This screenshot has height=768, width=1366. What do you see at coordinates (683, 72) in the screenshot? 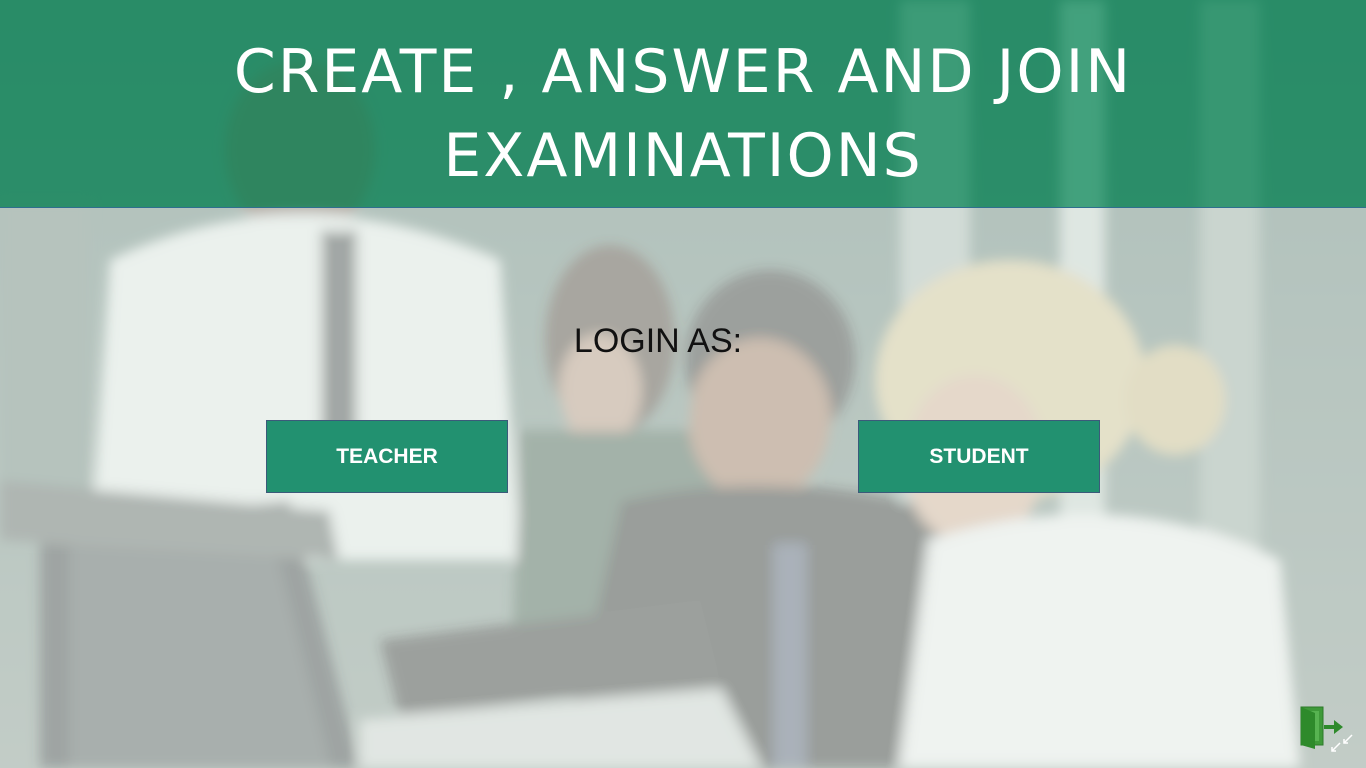
I see `page-title-line-1: CREATE , ANSWER AND JOIN` at bounding box center [683, 72].